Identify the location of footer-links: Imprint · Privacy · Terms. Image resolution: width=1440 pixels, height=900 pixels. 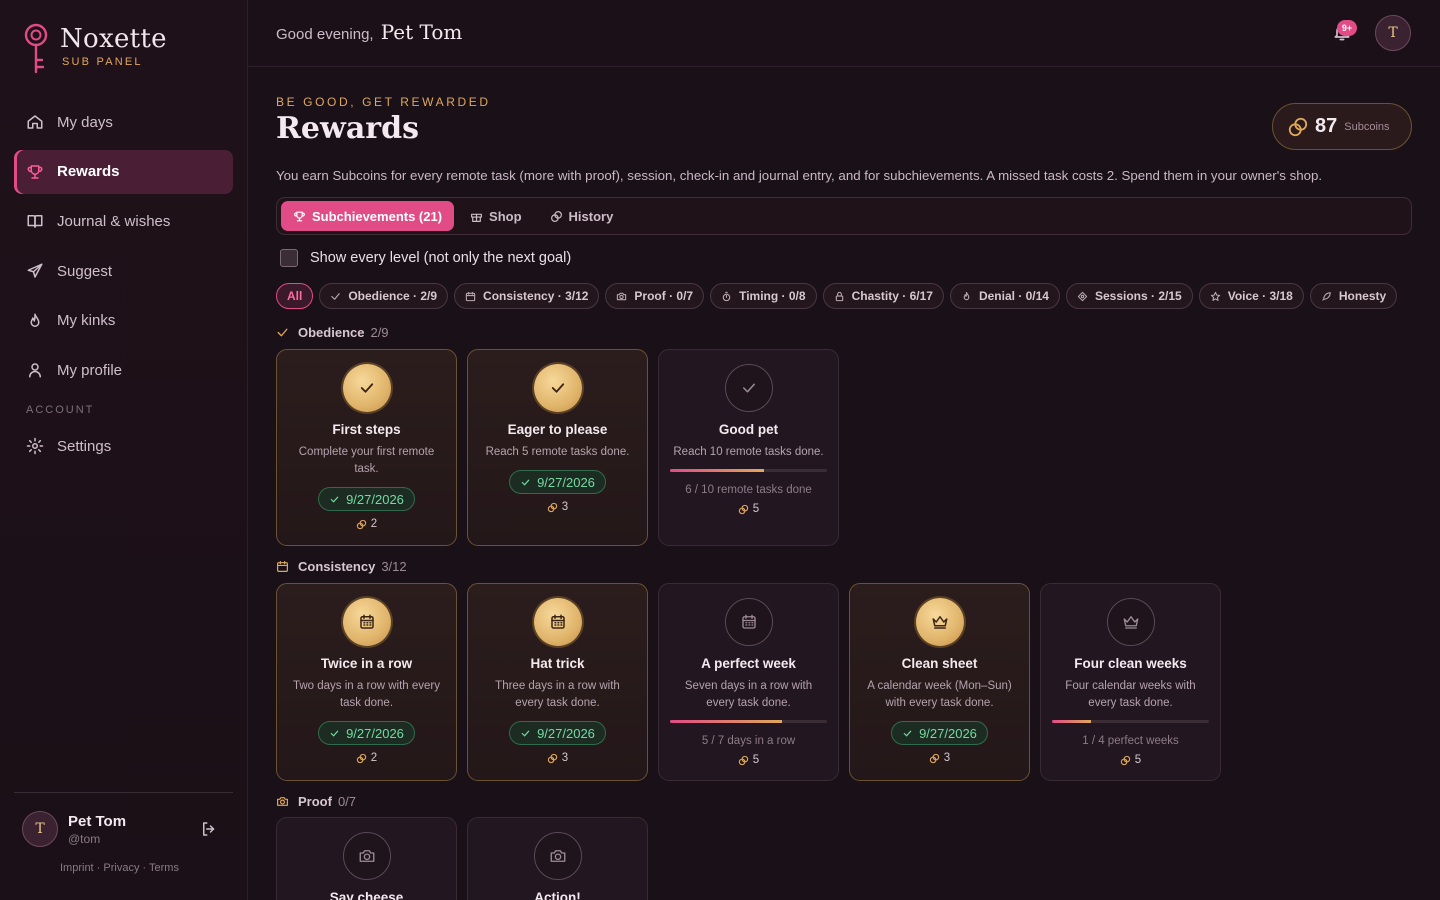
(119, 868).